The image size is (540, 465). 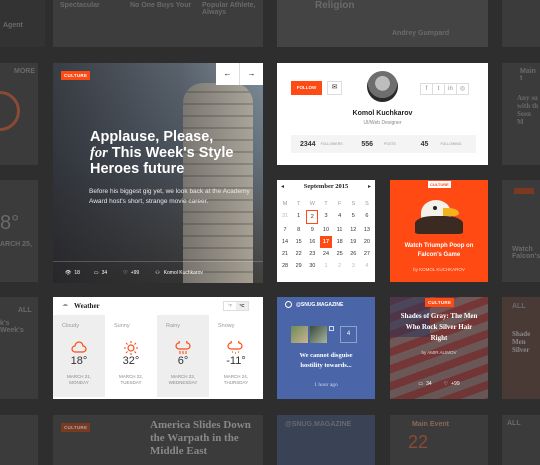 What do you see at coordinates (285, 254) in the screenshot?
I see `calendar-day: 21` at bounding box center [285, 254].